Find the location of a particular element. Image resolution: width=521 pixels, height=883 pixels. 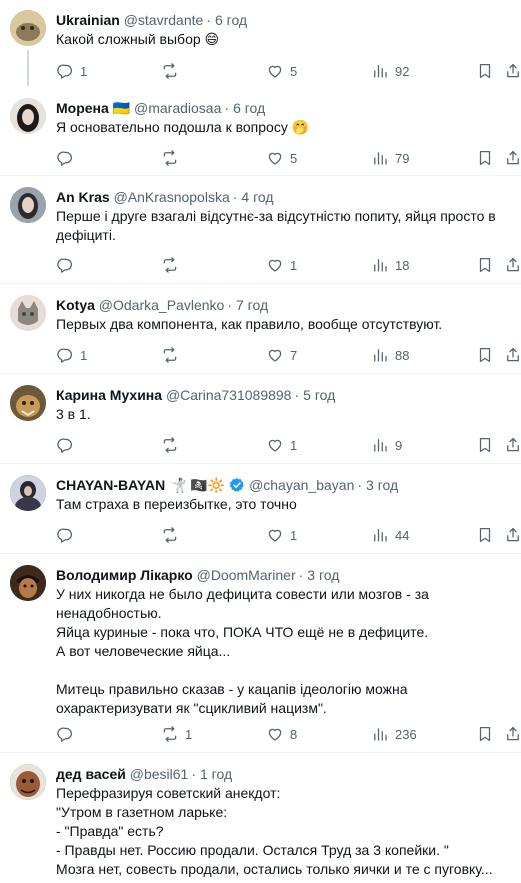

reply-count: 1 is located at coordinates (84, 71).